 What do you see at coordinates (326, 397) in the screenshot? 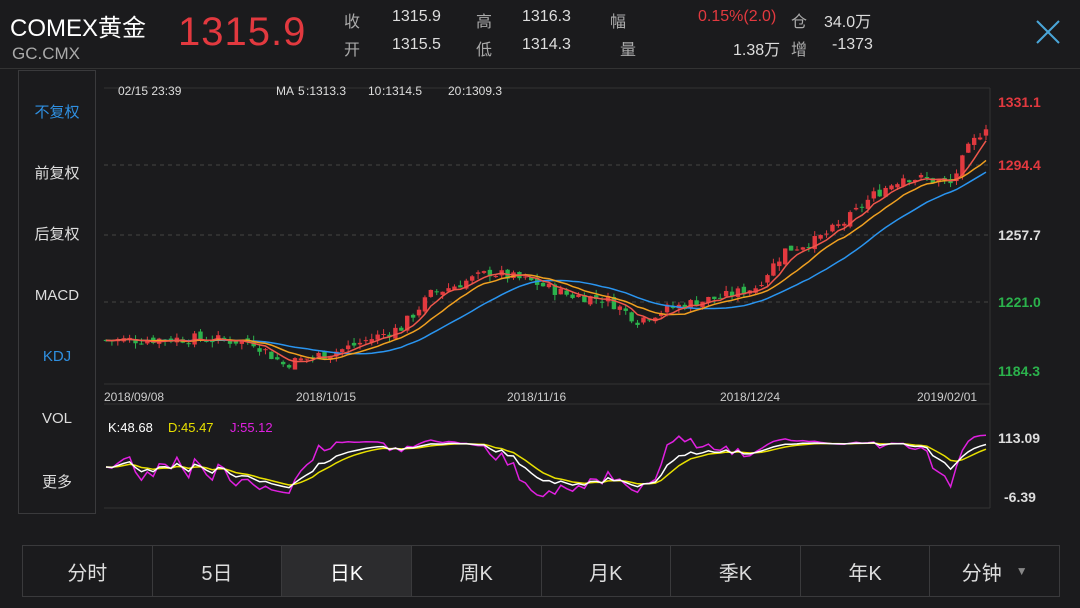
I see `x-label-1: 2018/10/15` at bounding box center [326, 397].